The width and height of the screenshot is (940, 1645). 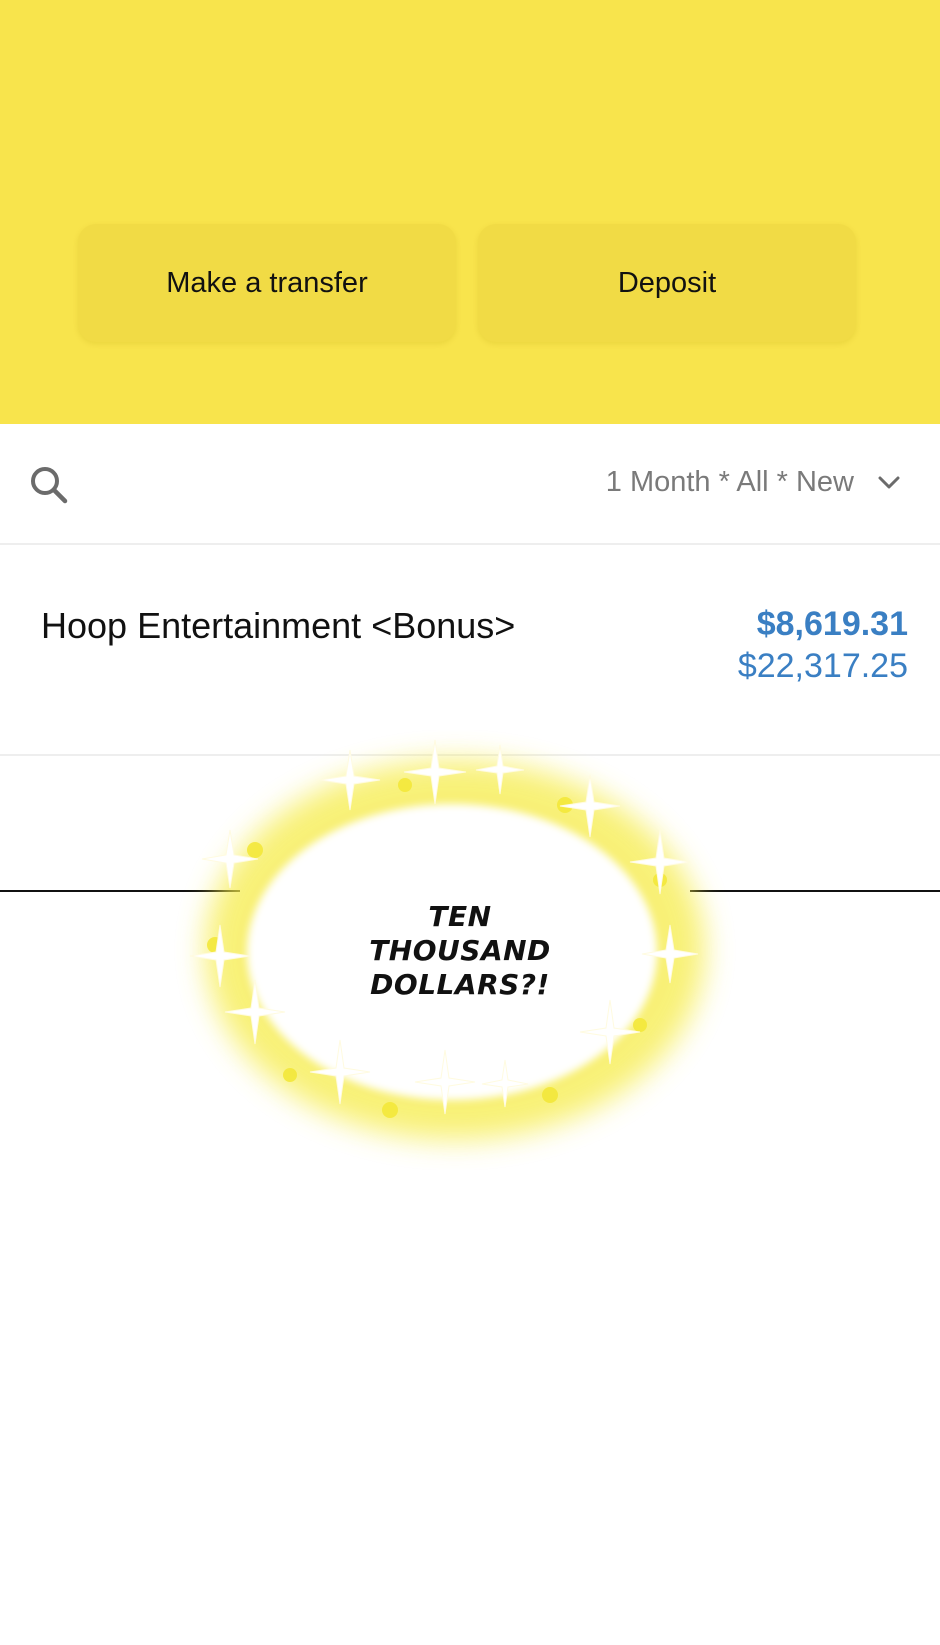 I want to click on filter-dropdown: 1 Month * All * New, so click(x=730, y=482).